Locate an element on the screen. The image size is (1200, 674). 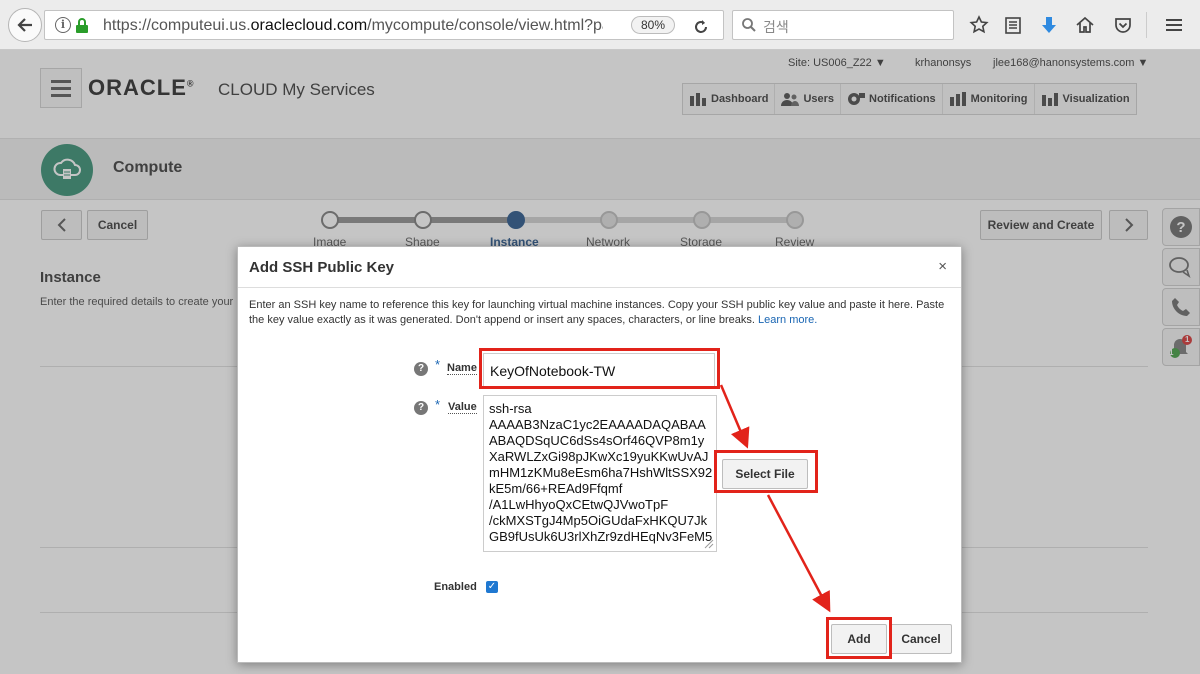
key-line: GB9fUsUk6U3rlXhZr9zdHEqNv3FeM5 is located at coordinates (601, 536).